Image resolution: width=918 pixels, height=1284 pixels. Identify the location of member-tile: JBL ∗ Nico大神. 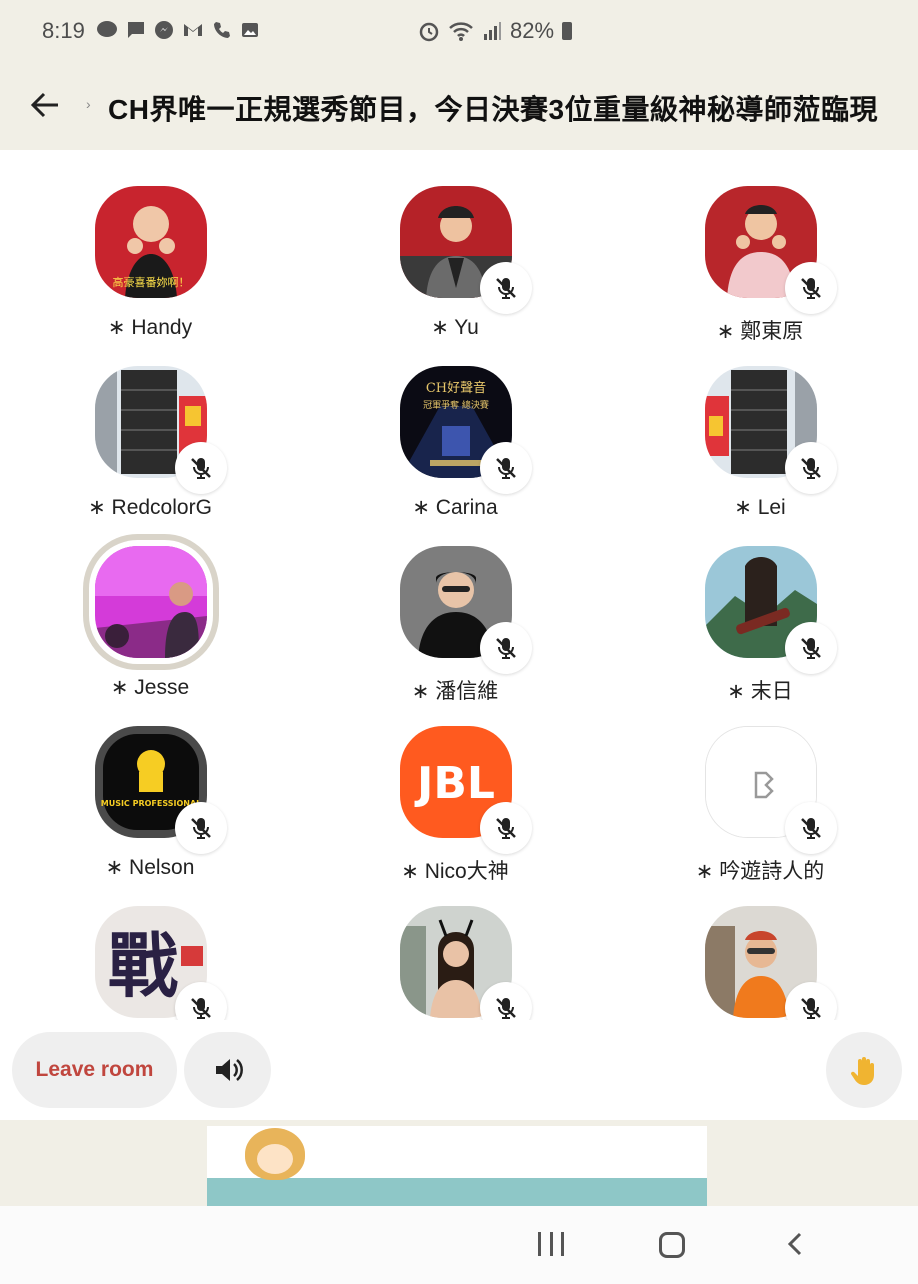
(455, 786).